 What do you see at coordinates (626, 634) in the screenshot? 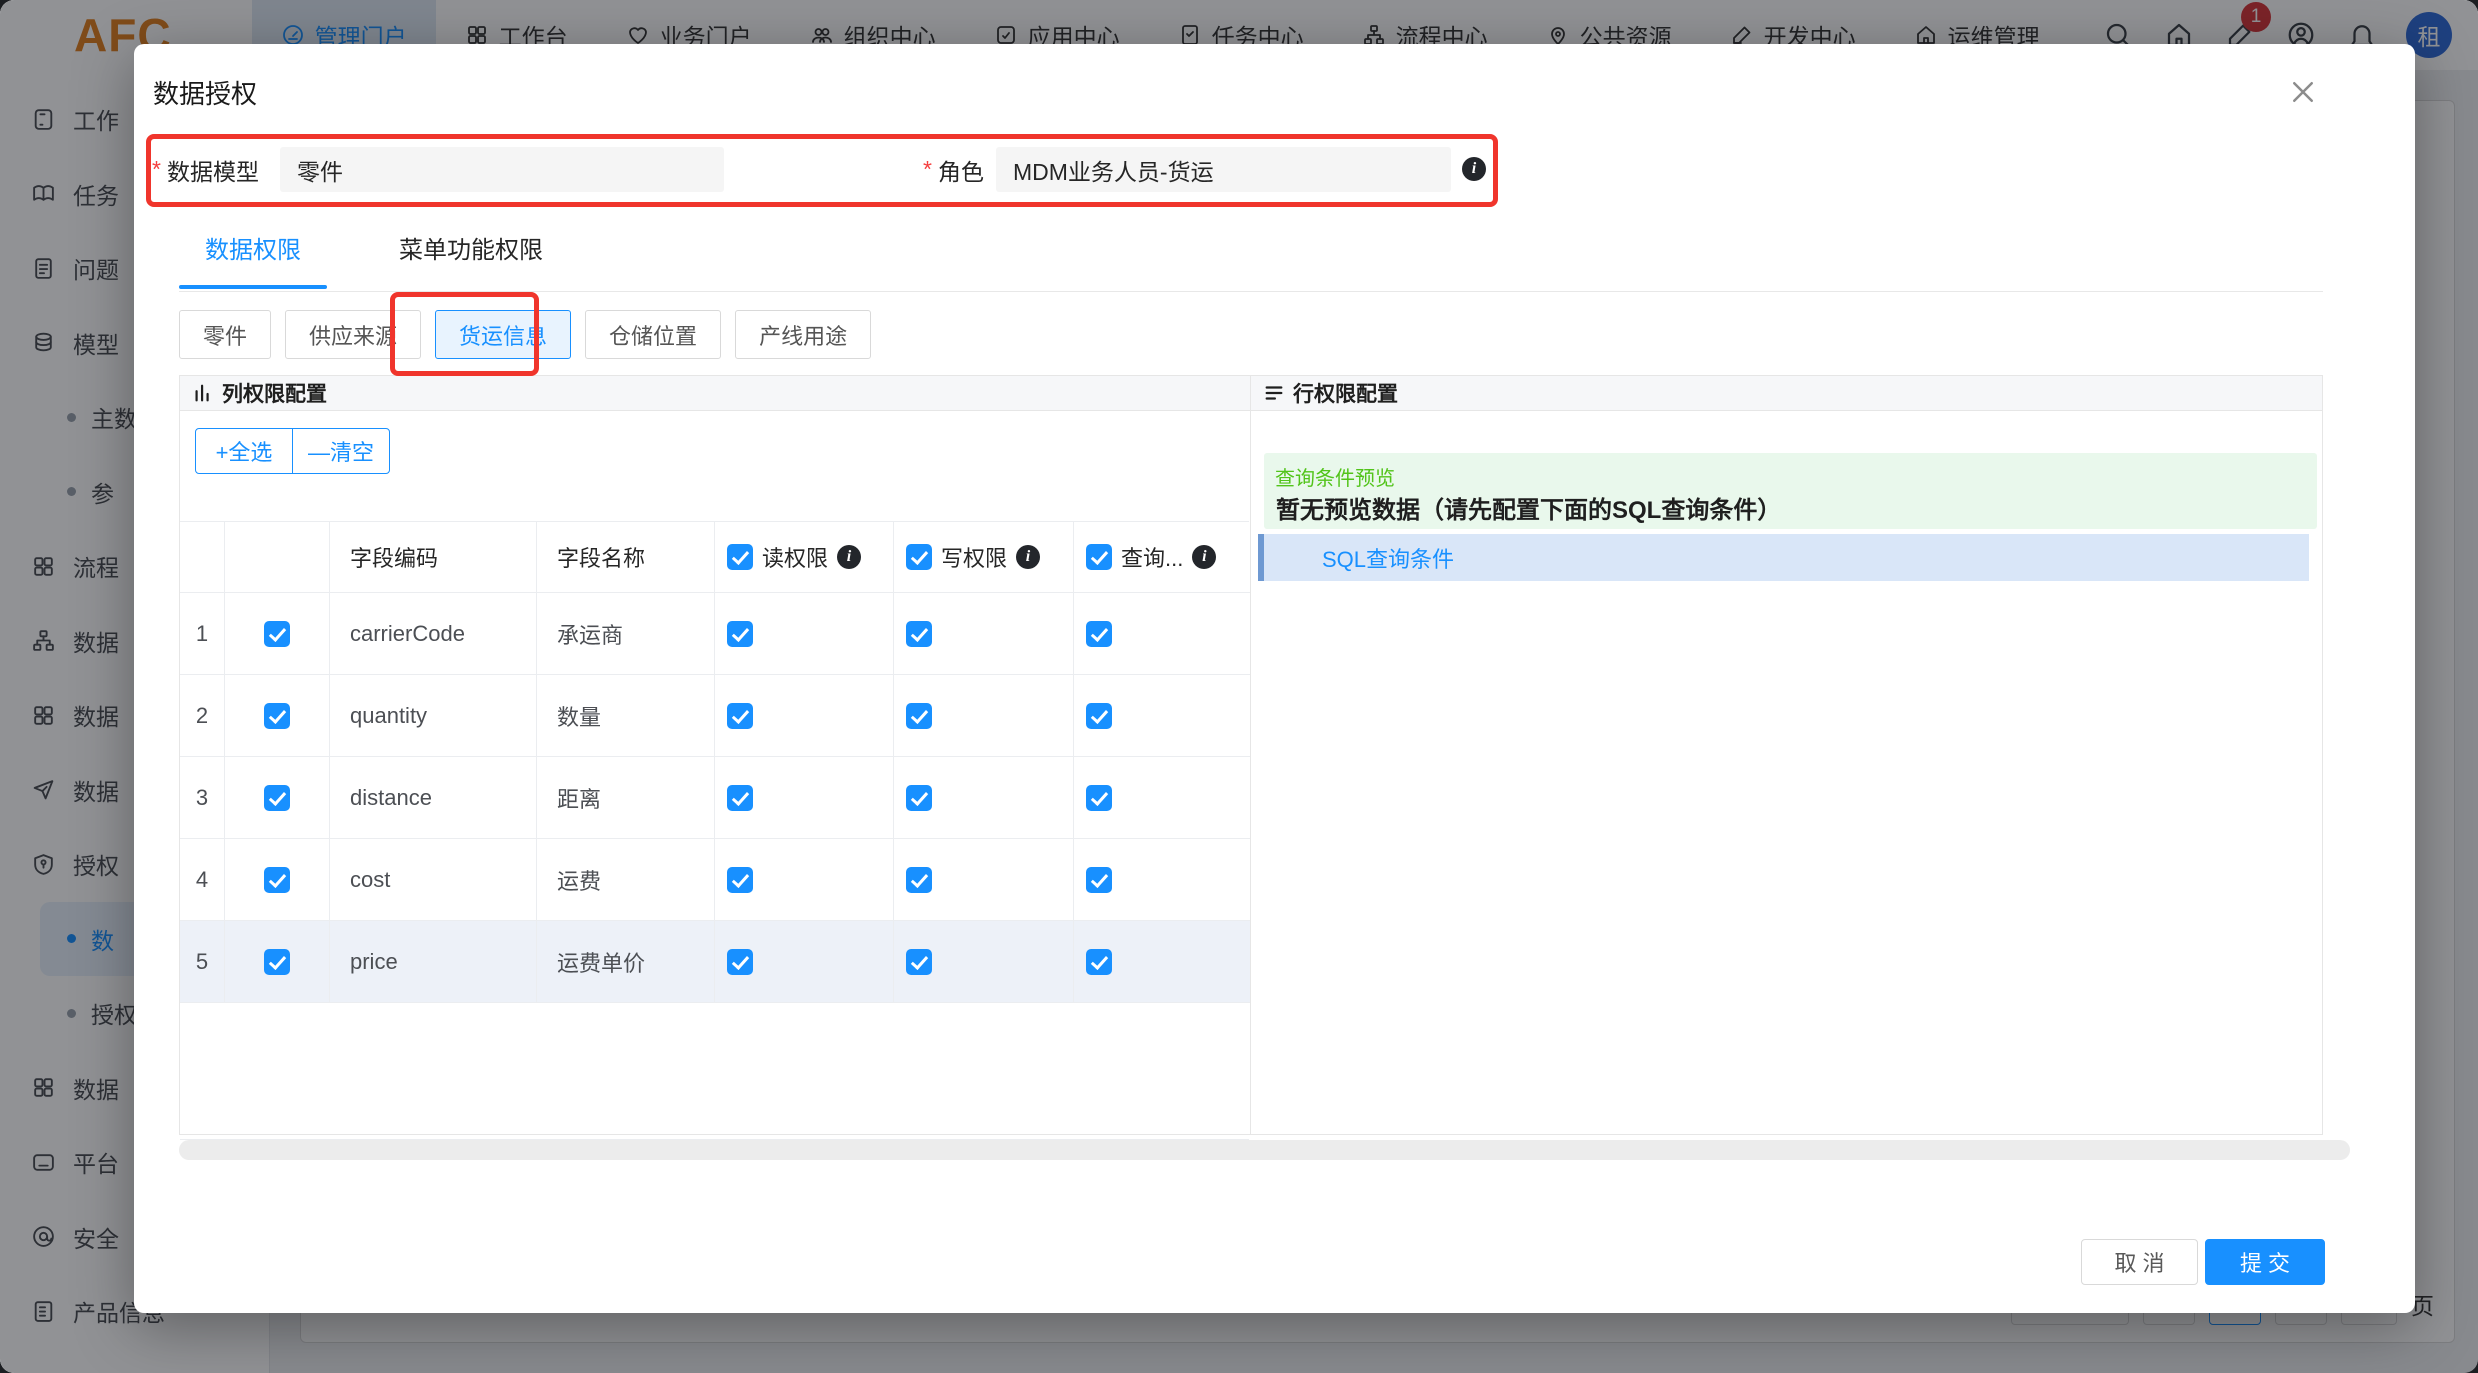
I see `field-name-cell: 承运商` at bounding box center [626, 634].